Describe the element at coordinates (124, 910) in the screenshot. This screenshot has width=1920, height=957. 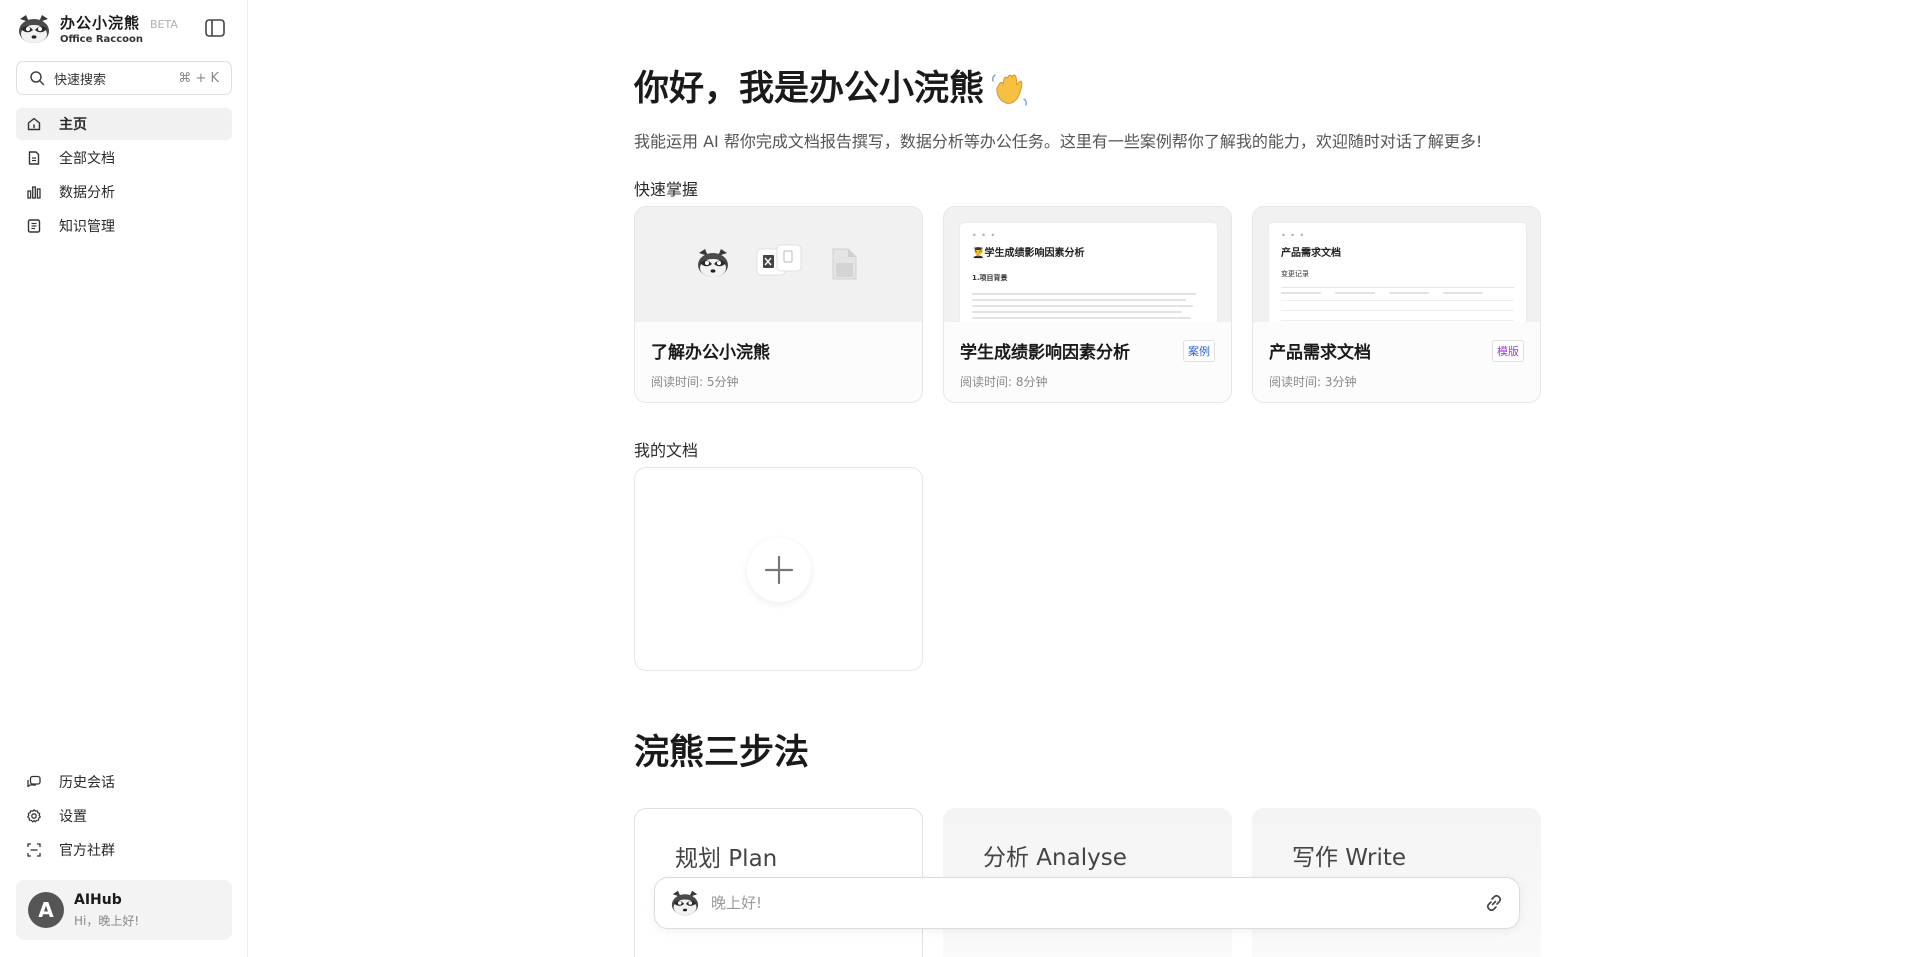
I see `user-card: A AIHub Hi，晚上好!` at that location.